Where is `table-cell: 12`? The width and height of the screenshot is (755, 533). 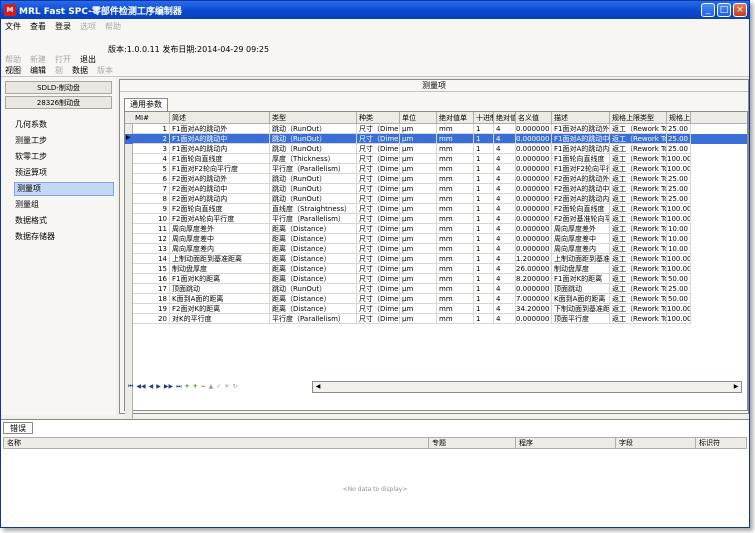 table-cell: 12 is located at coordinates (151, 239).